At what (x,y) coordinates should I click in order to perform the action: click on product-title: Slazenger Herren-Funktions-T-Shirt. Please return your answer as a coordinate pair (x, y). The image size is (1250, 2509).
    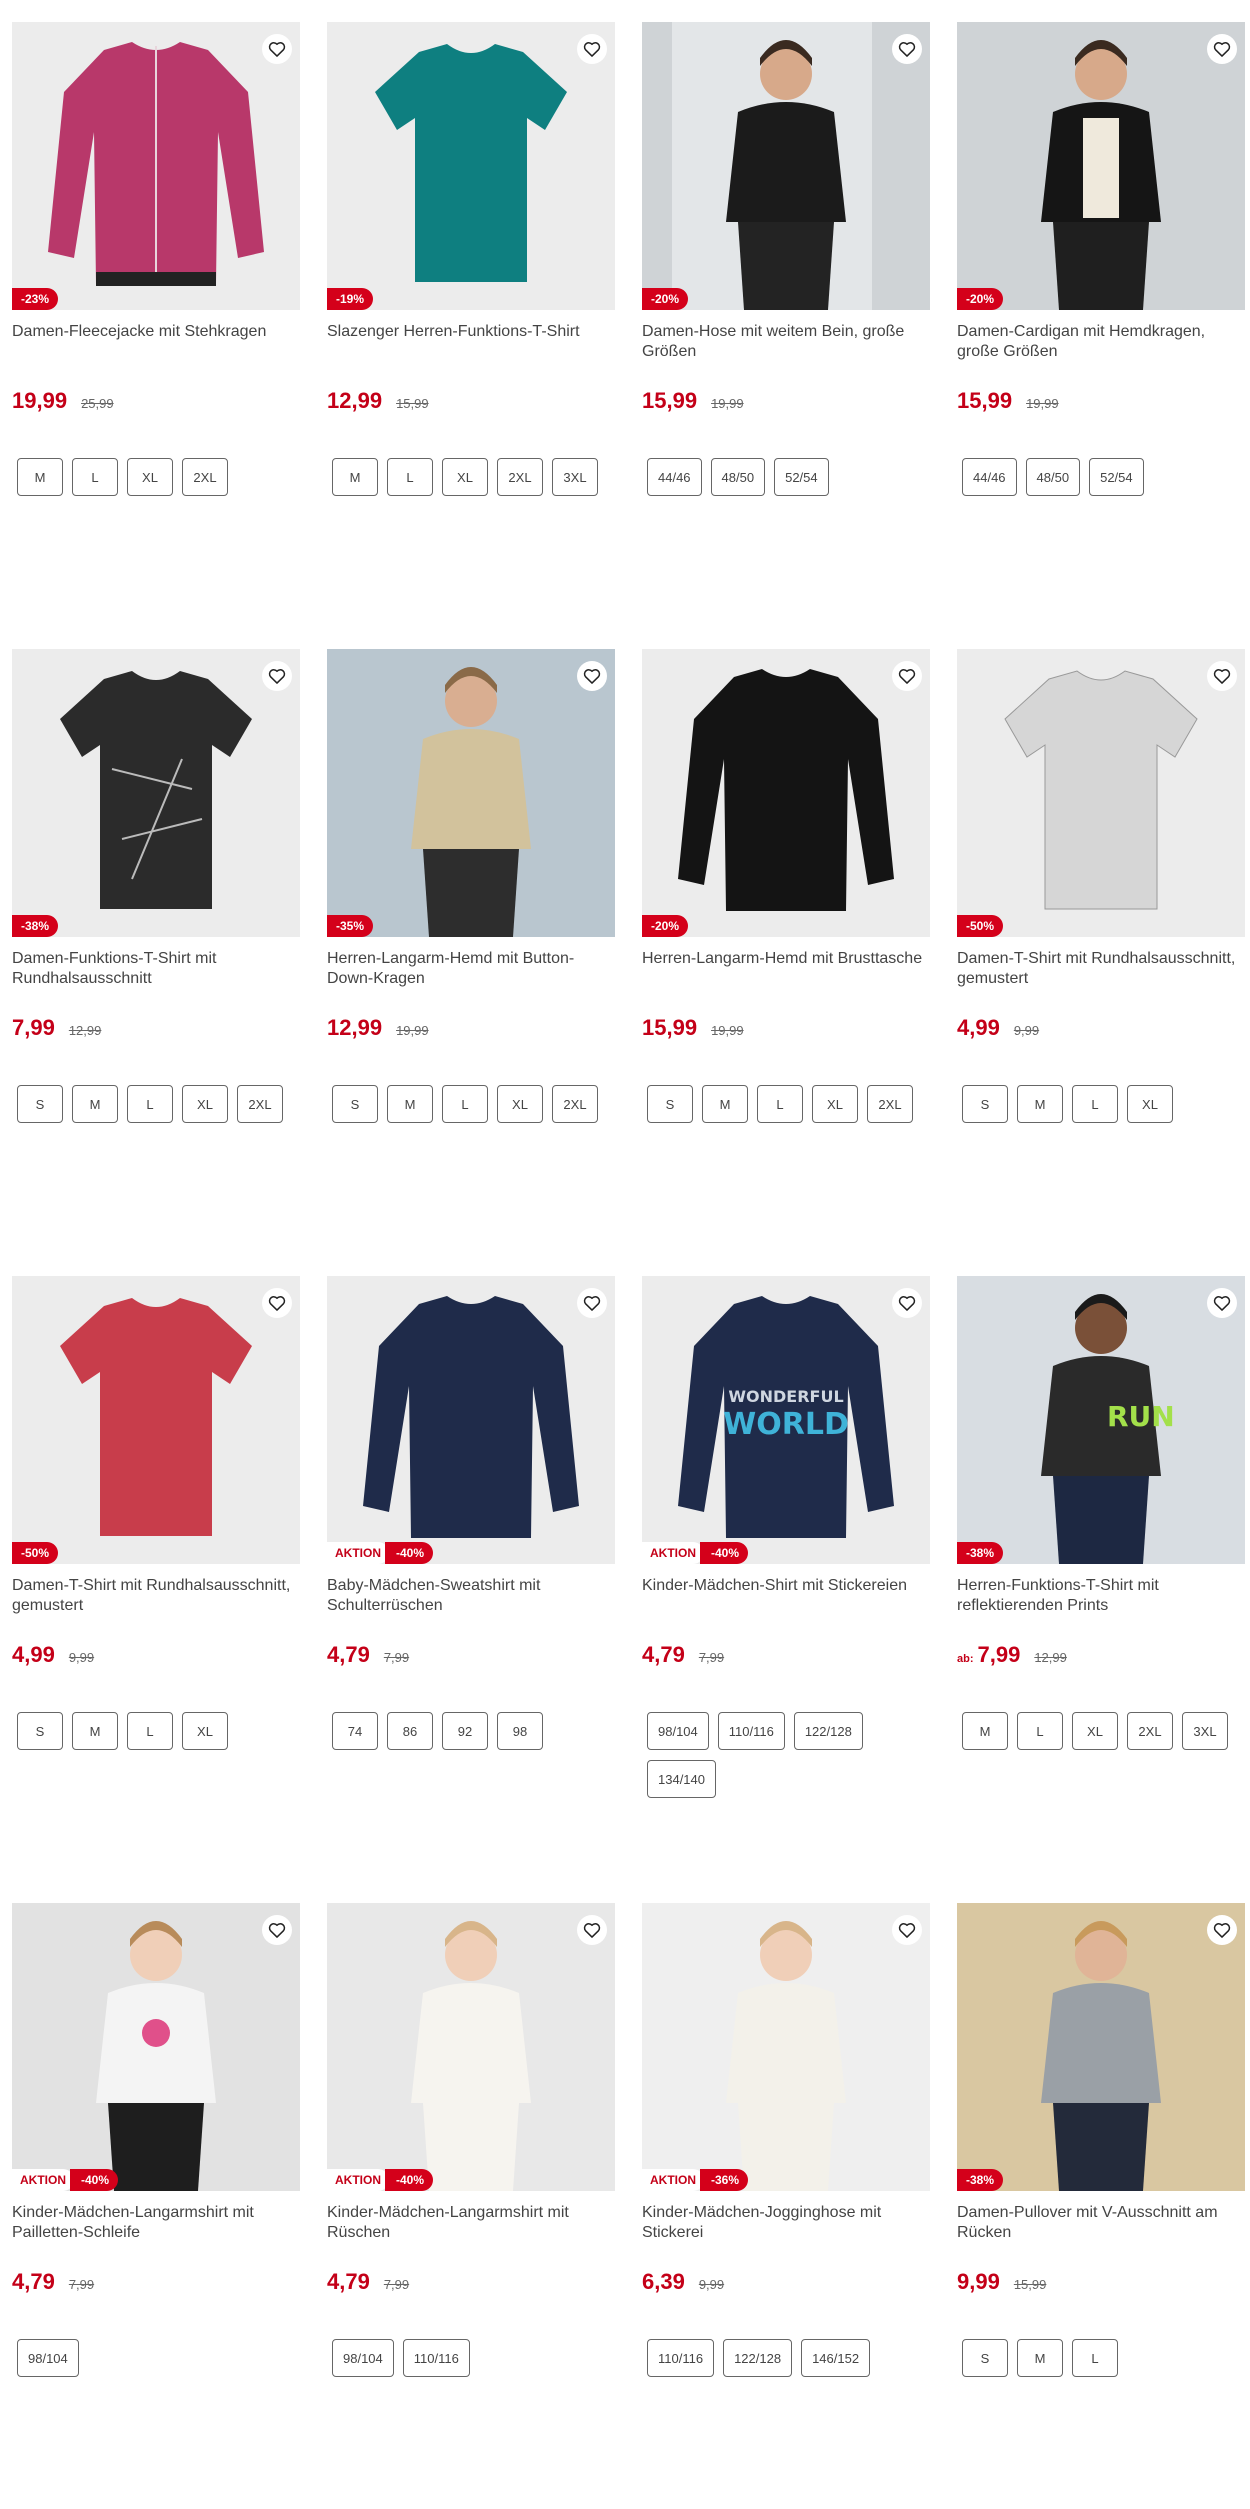
    Looking at the image, I should click on (471, 342).